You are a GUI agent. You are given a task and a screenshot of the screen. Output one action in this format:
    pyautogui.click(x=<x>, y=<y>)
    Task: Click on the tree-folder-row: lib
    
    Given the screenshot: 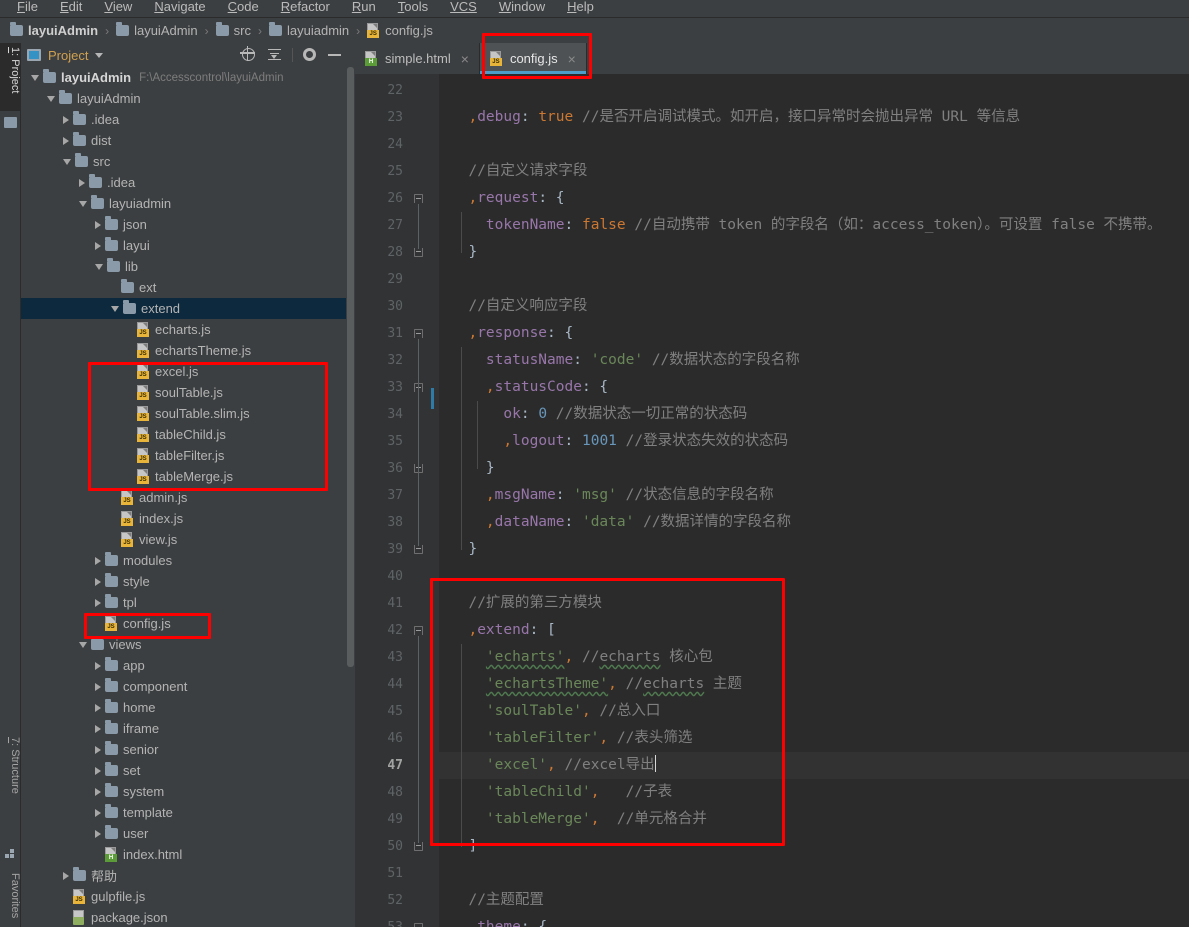 What is the action you would take?
    pyautogui.click(x=188, y=266)
    